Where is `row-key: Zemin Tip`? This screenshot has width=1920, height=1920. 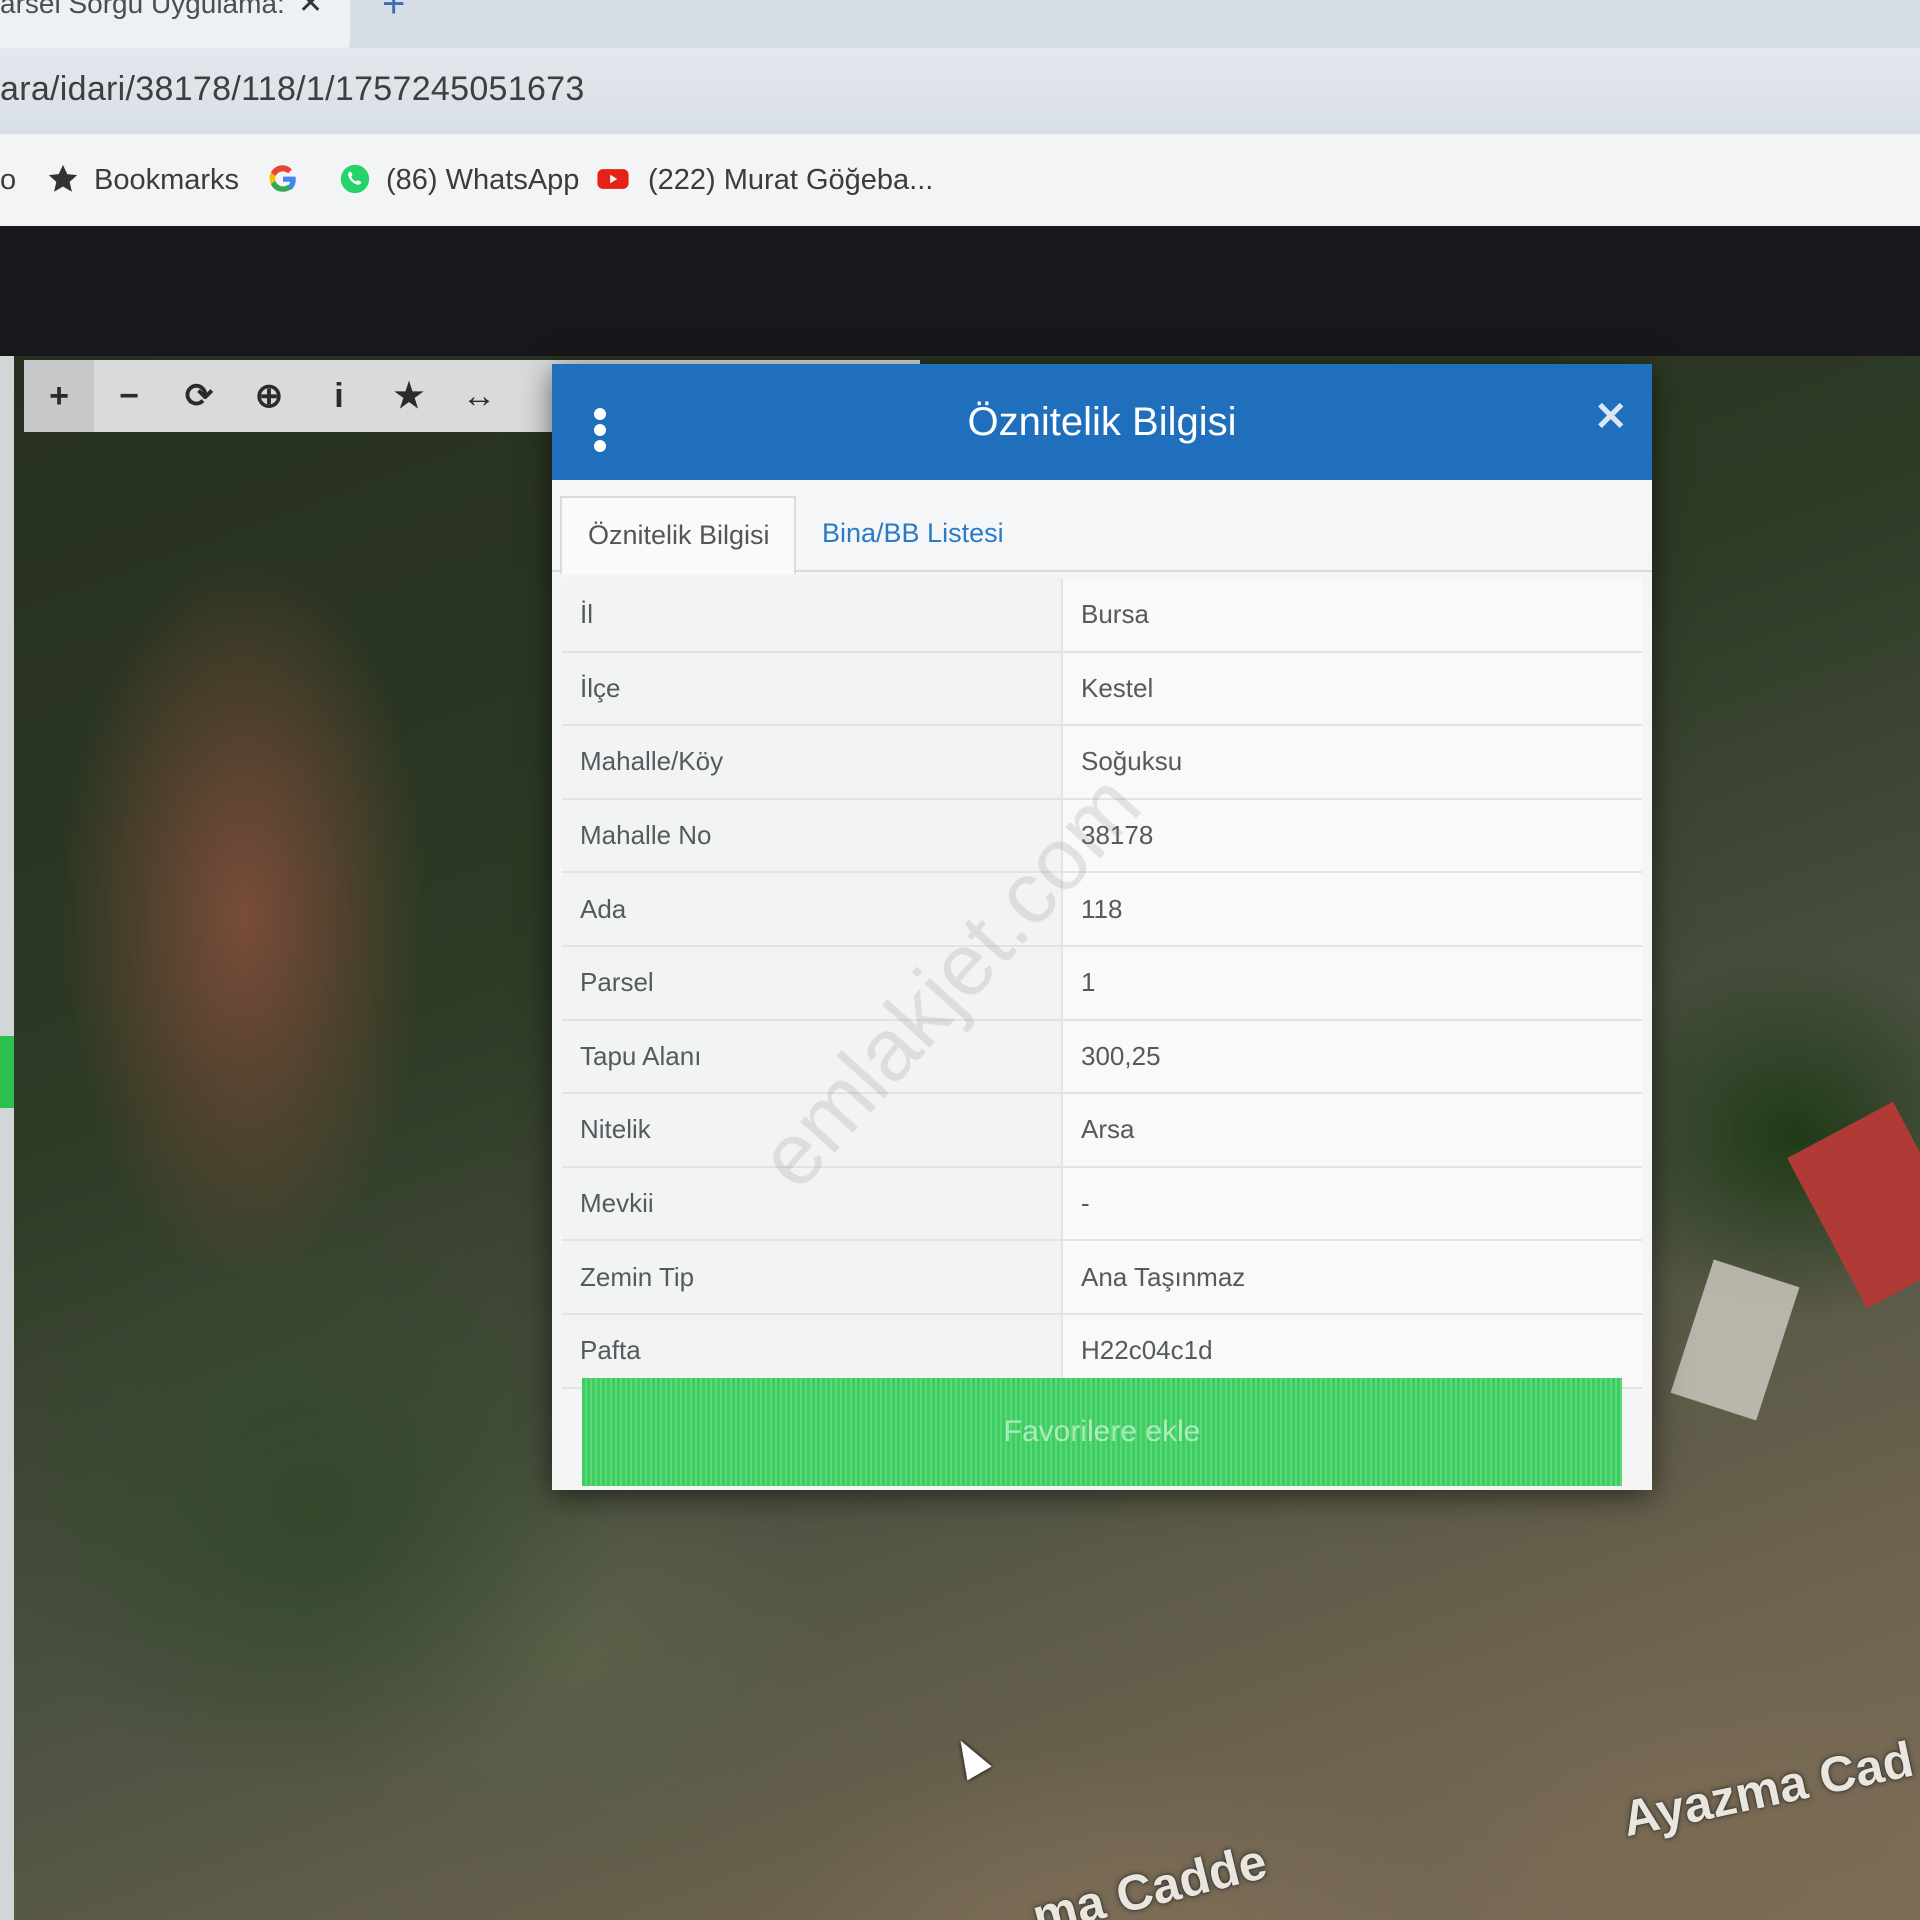
row-key: Zemin Tip is located at coordinates (812, 1277).